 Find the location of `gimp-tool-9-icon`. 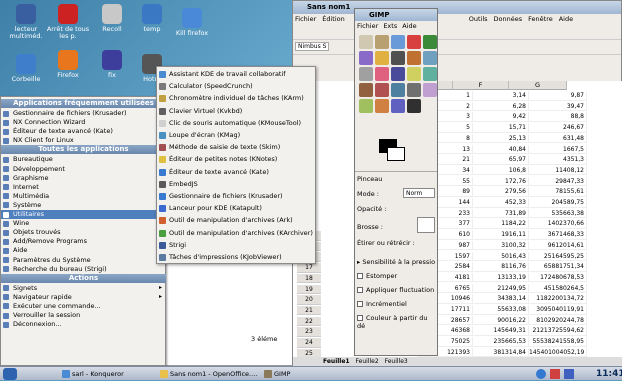

gimp-tool-9-icon is located at coordinates (430, 58).